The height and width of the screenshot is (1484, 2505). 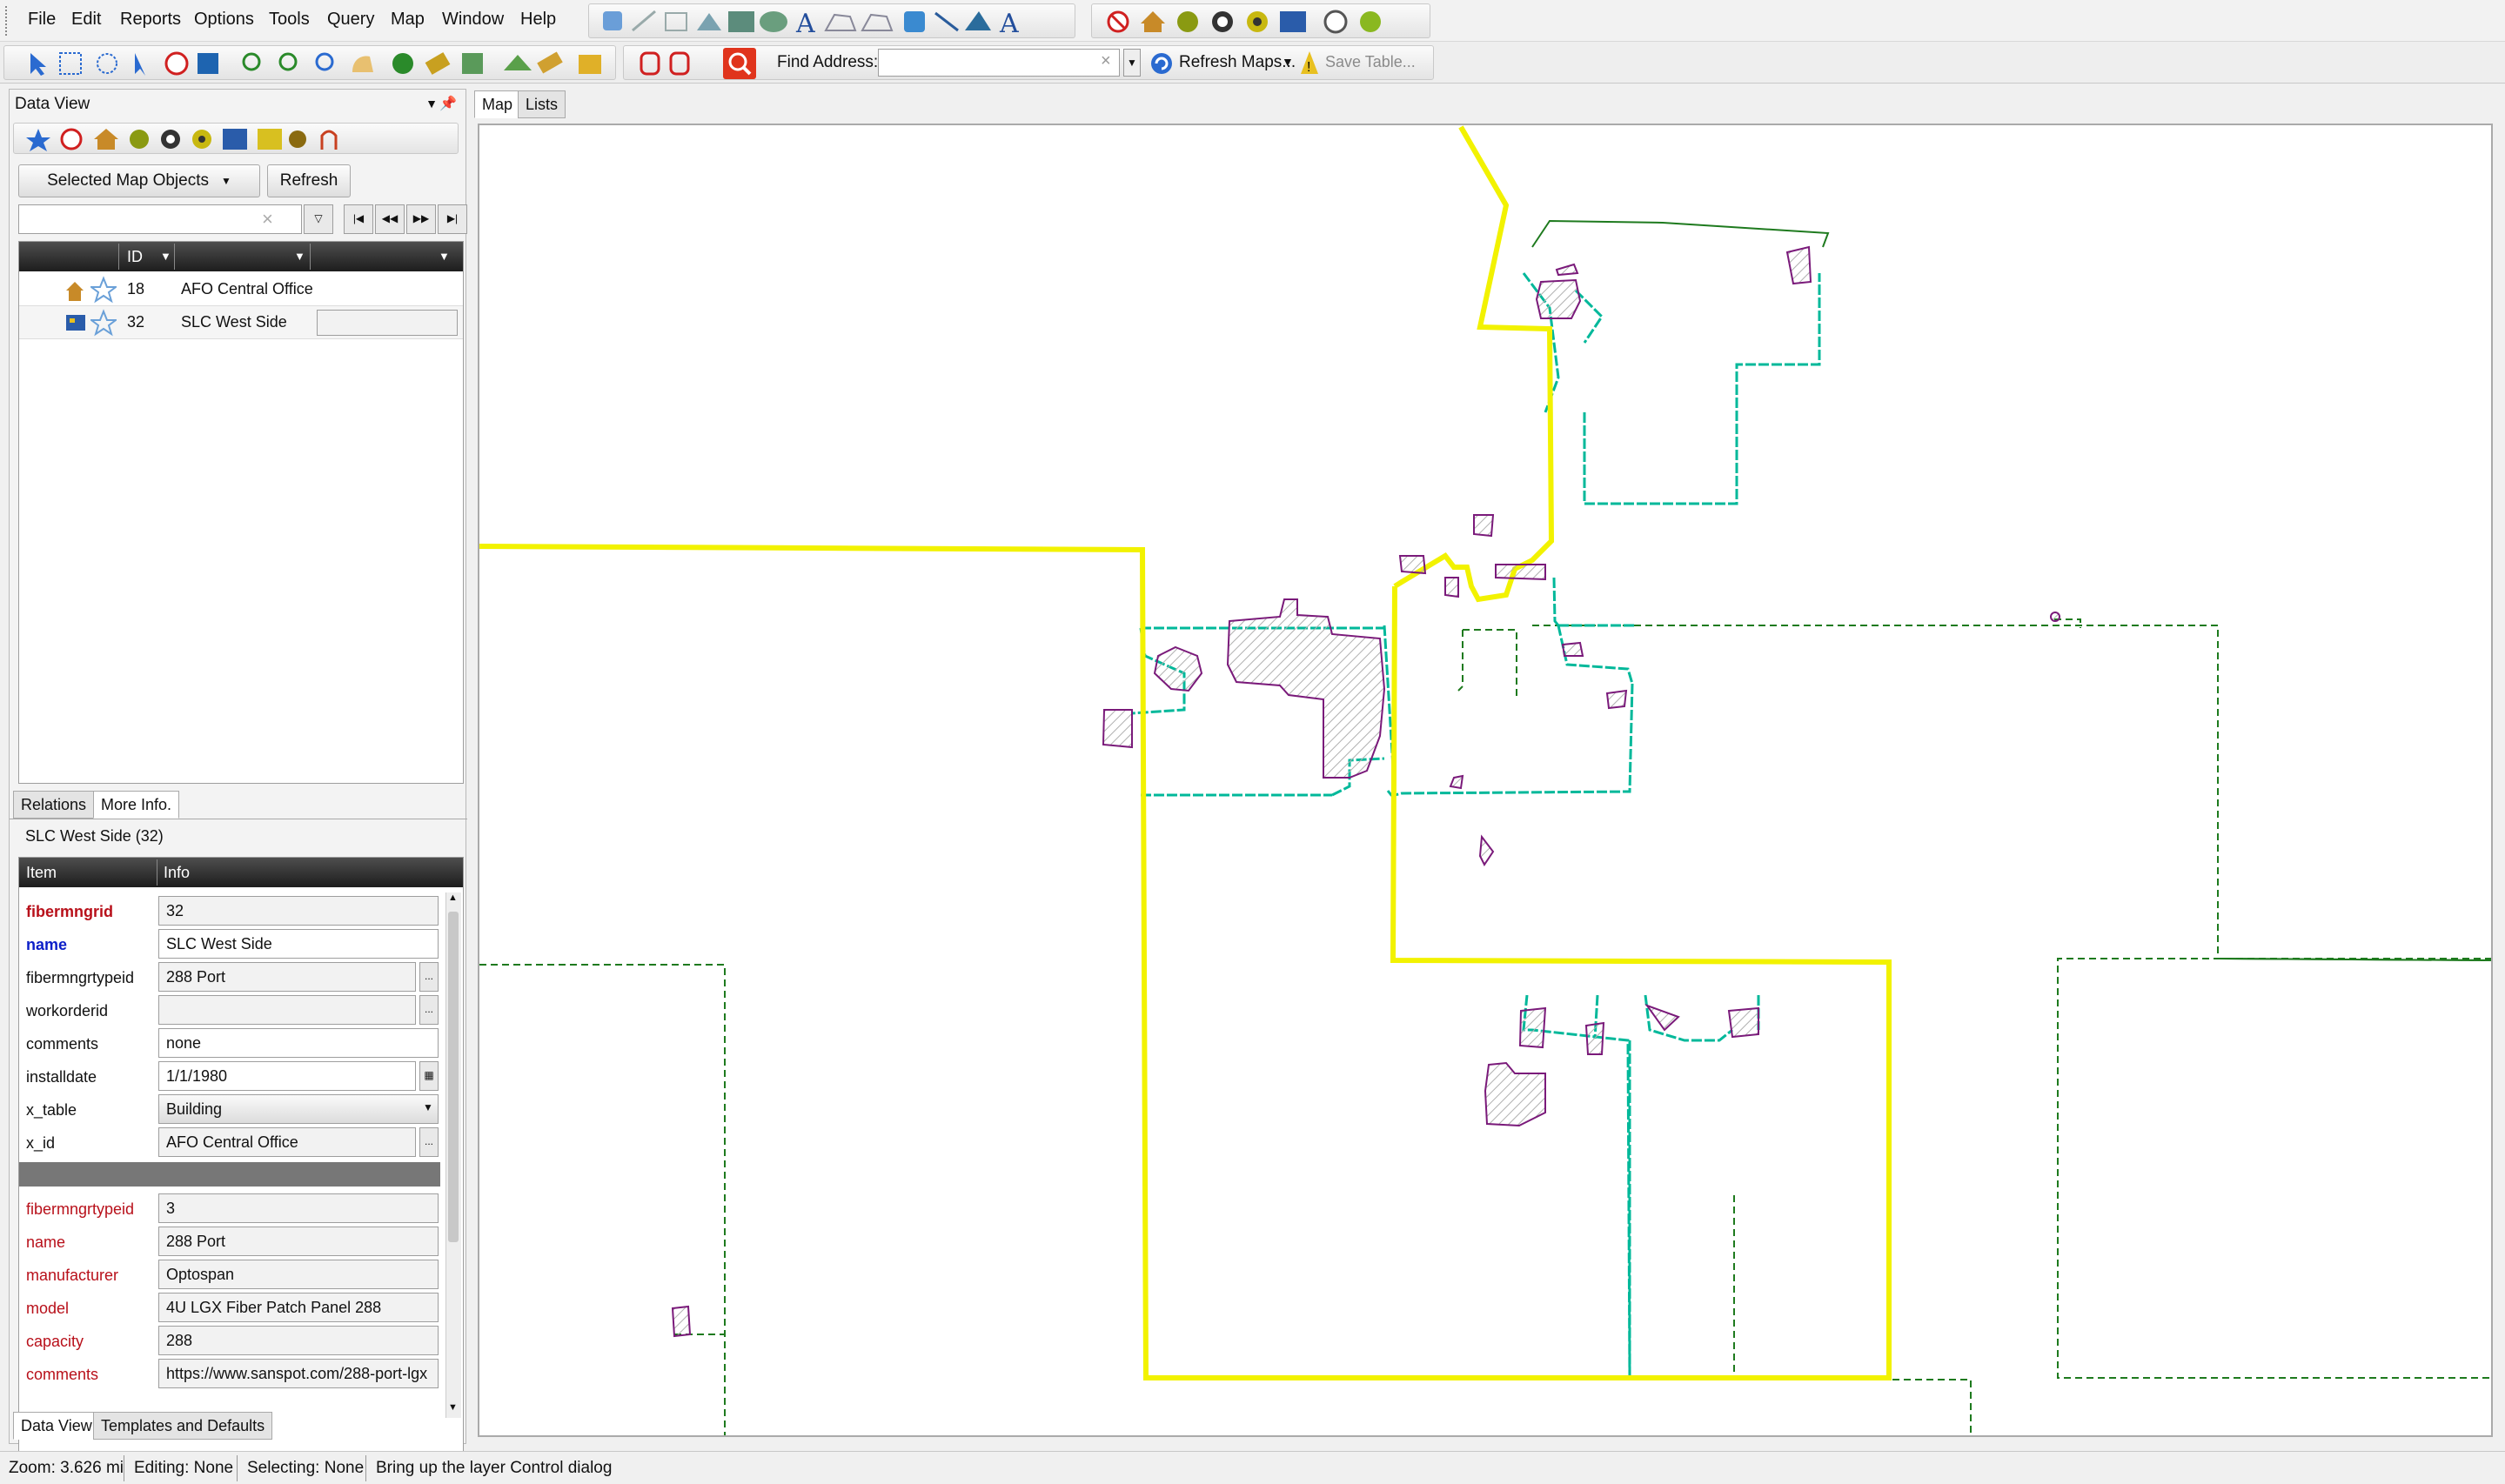 What do you see at coordinates (80, 977) in the screenshot?
I see `field-label-fibermngrtypeid: fibermngrtypeid` at bounding box center [80, 977].